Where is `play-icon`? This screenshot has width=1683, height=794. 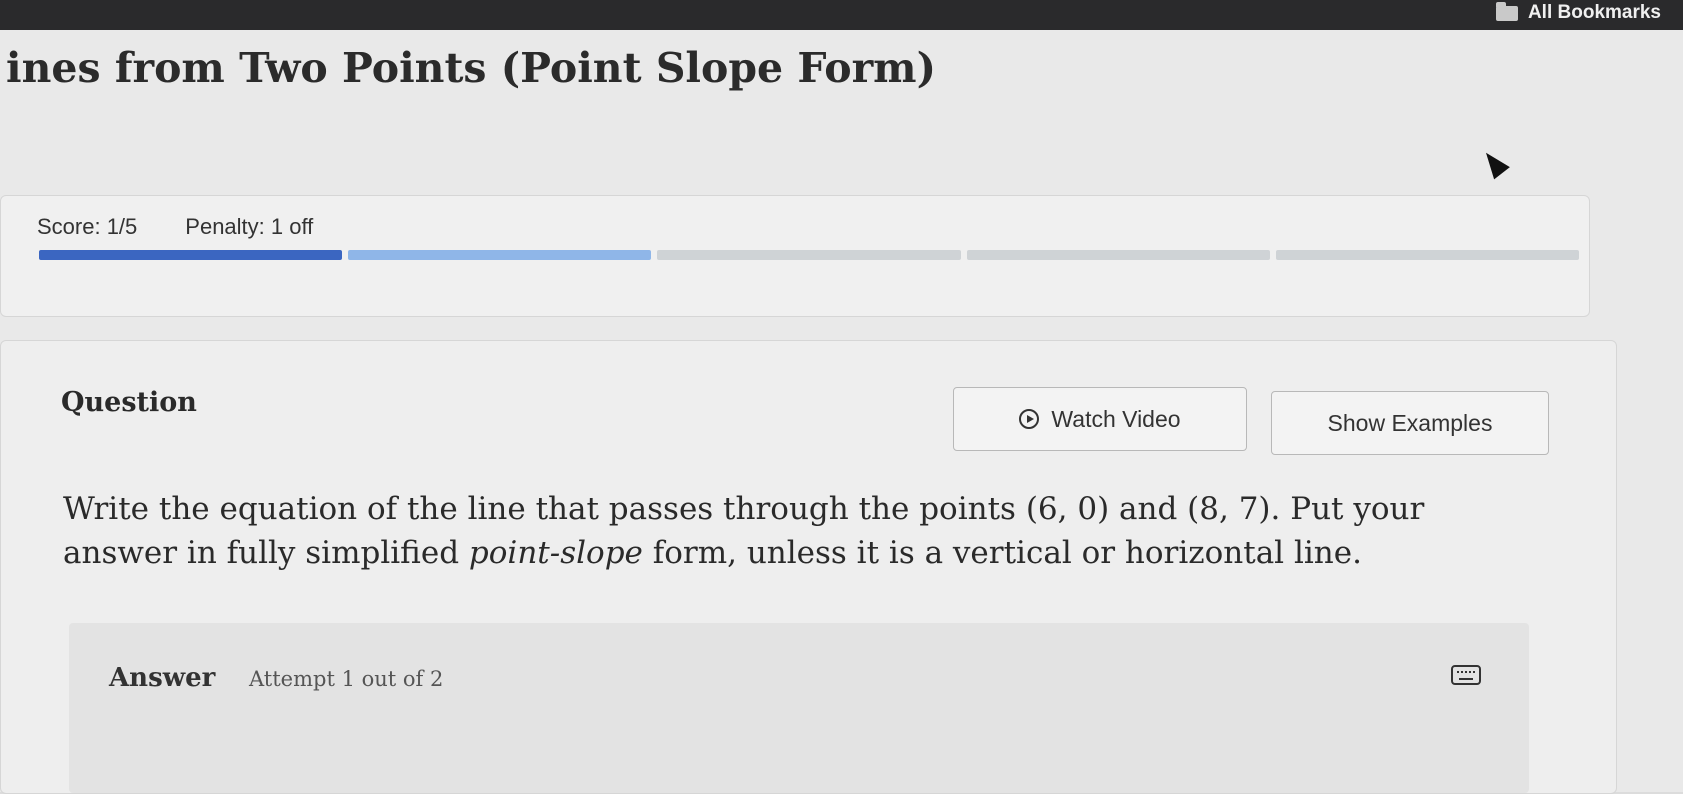
play-icon is located at coordinates (1029, 419).